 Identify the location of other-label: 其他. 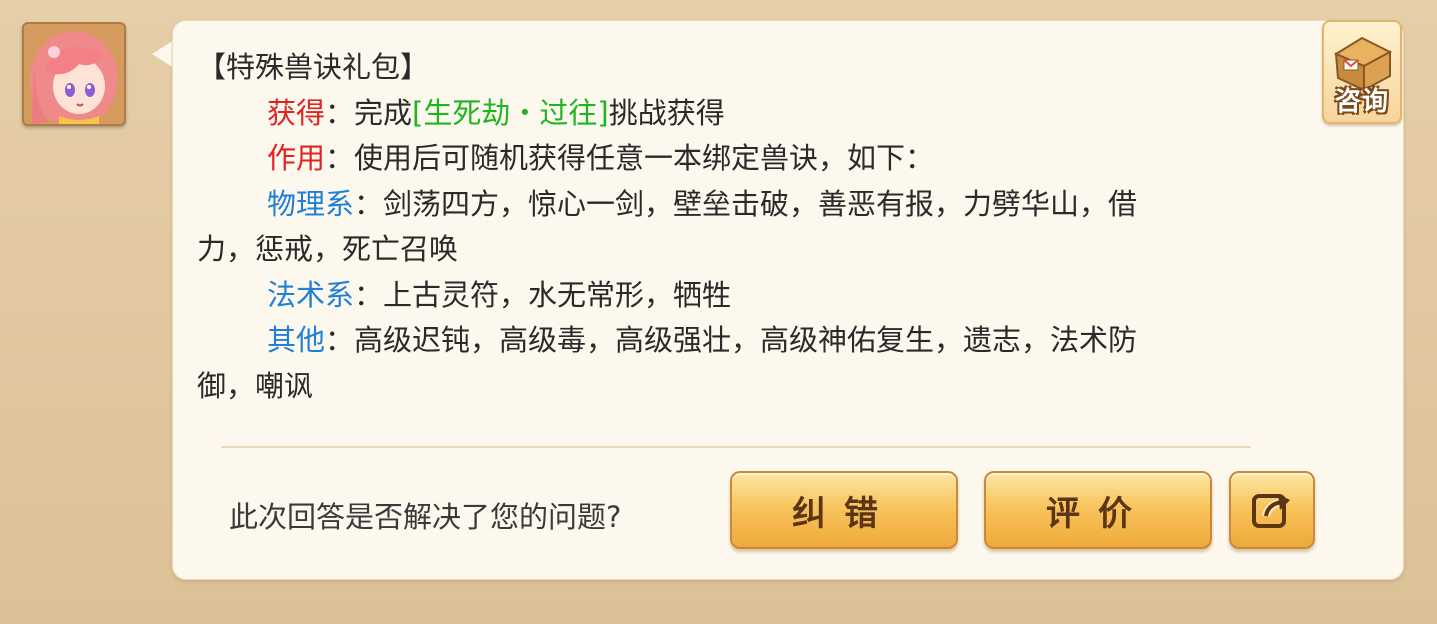
(296, 340).